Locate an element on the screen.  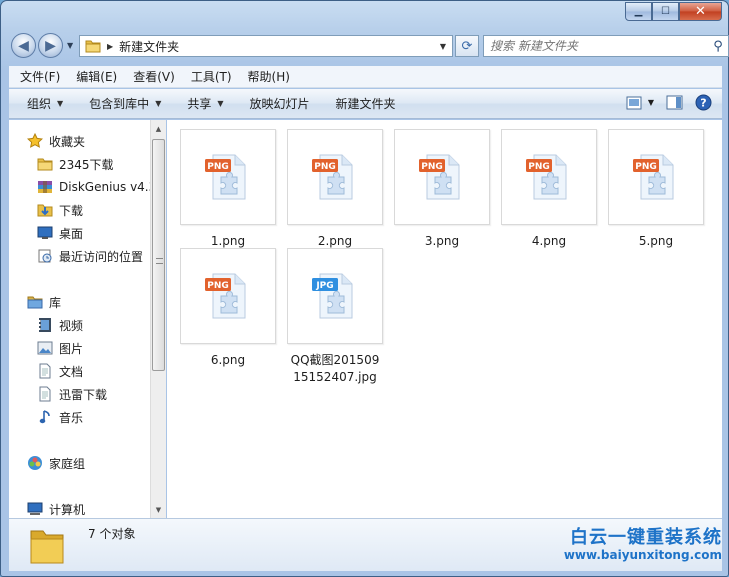
sidebar-favorites-header: 收藏夹 is located at coordinates (56, 141).